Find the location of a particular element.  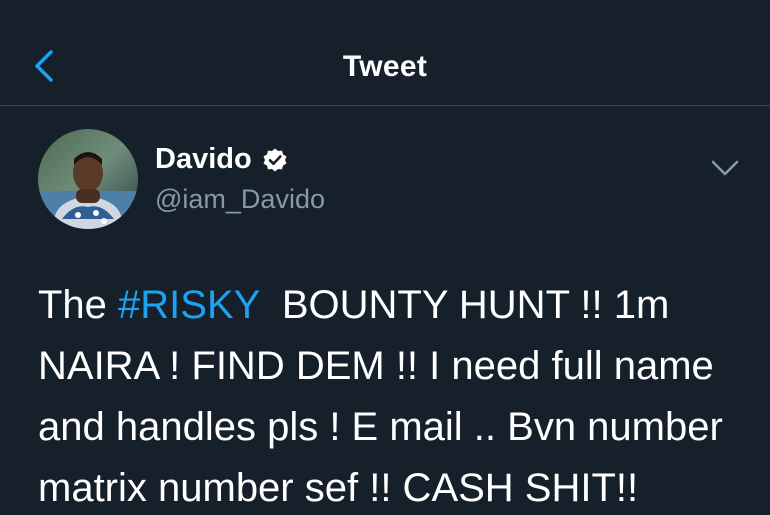

tweet-line-3: and handles pls ! E mail .. Bvn number is located at coordinates (380, 427).